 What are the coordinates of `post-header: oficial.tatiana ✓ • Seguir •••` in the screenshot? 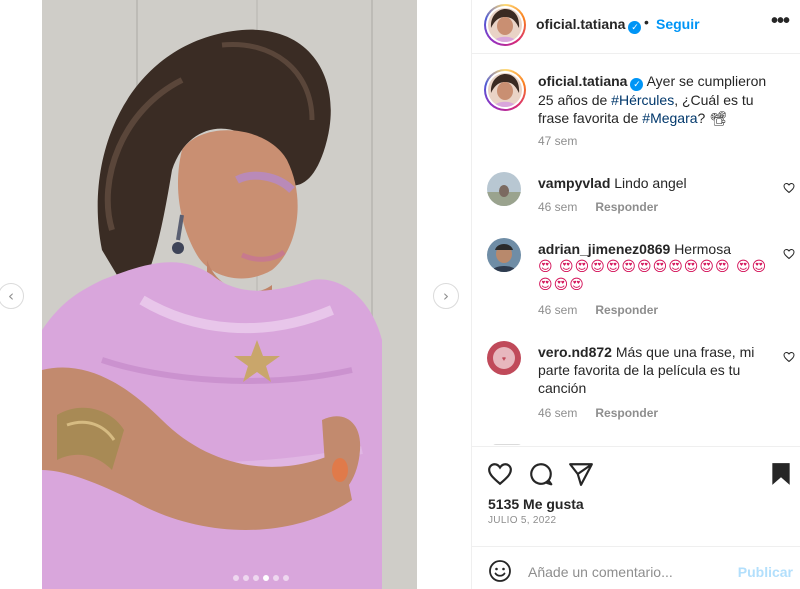 It's located at (636, 27).